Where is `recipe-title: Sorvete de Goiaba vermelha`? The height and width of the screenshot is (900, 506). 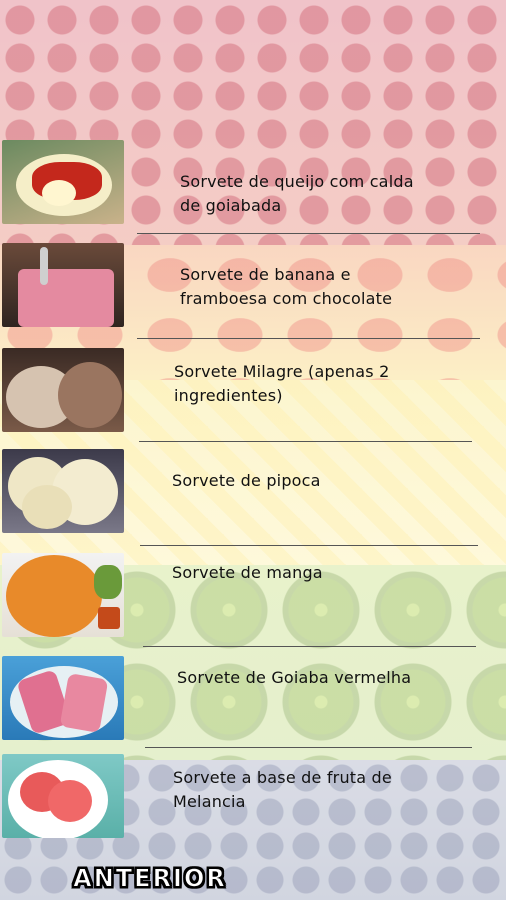
recipe-title: Sorvete de Goiaba vermelha is located at coordinates (294, 677).